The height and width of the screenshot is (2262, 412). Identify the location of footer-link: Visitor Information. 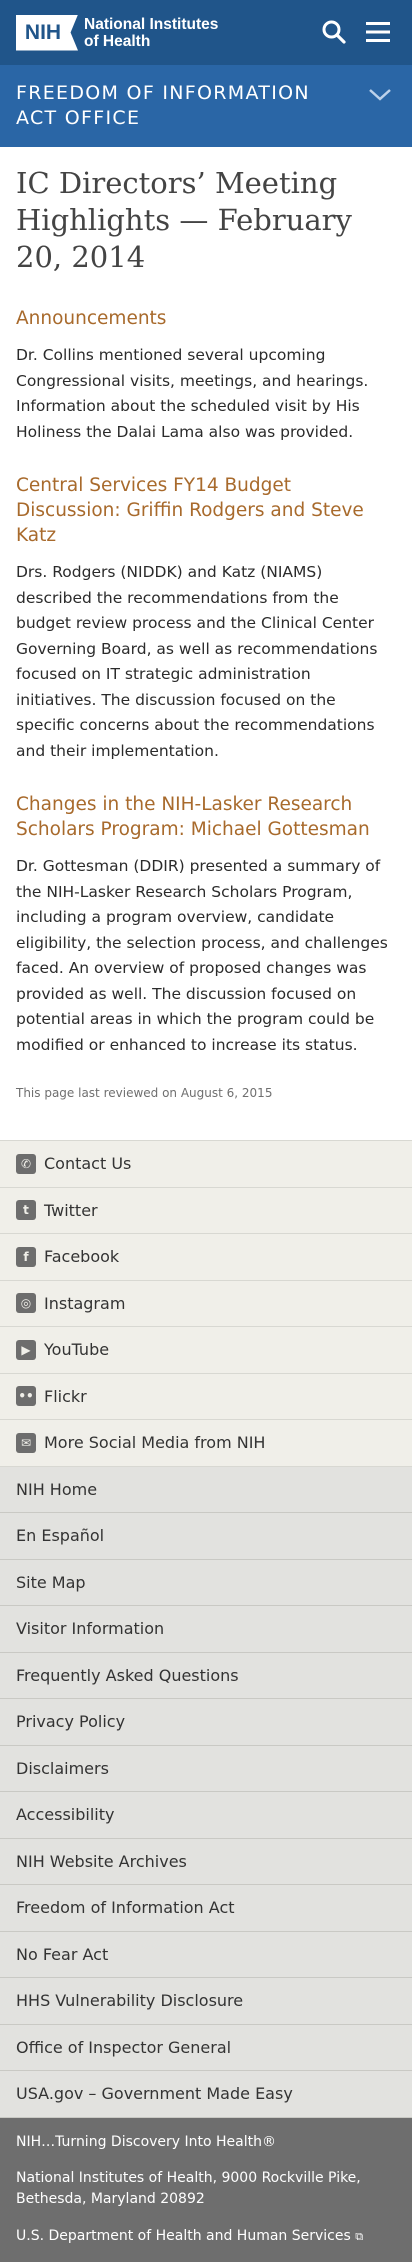
(206, 1629).